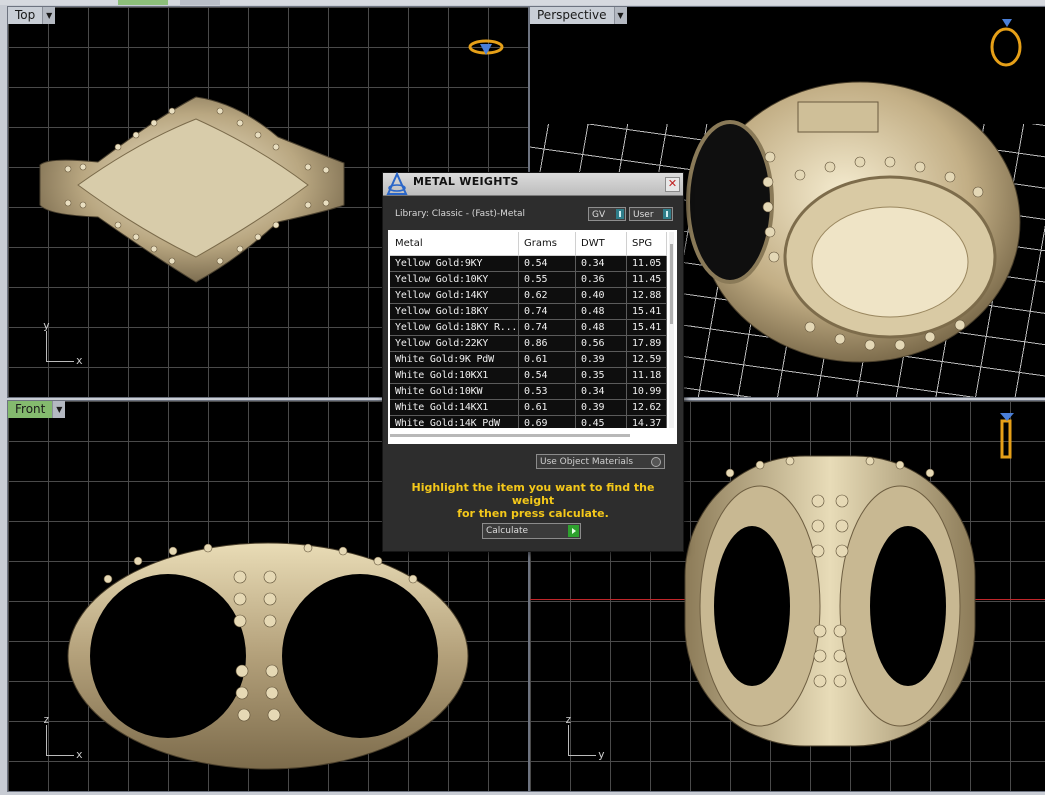 The height and width of the screenshot is (795, 1045). What do you see at coordinates (607, 214) in the screenshot?
I see `gv-combo: GV` at bounding box center [607, 214].